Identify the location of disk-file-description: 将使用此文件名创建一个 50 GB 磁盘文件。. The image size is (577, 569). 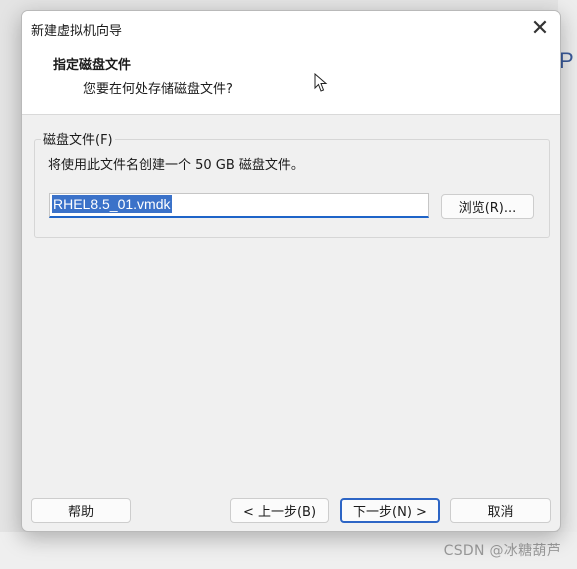
(176, 165).